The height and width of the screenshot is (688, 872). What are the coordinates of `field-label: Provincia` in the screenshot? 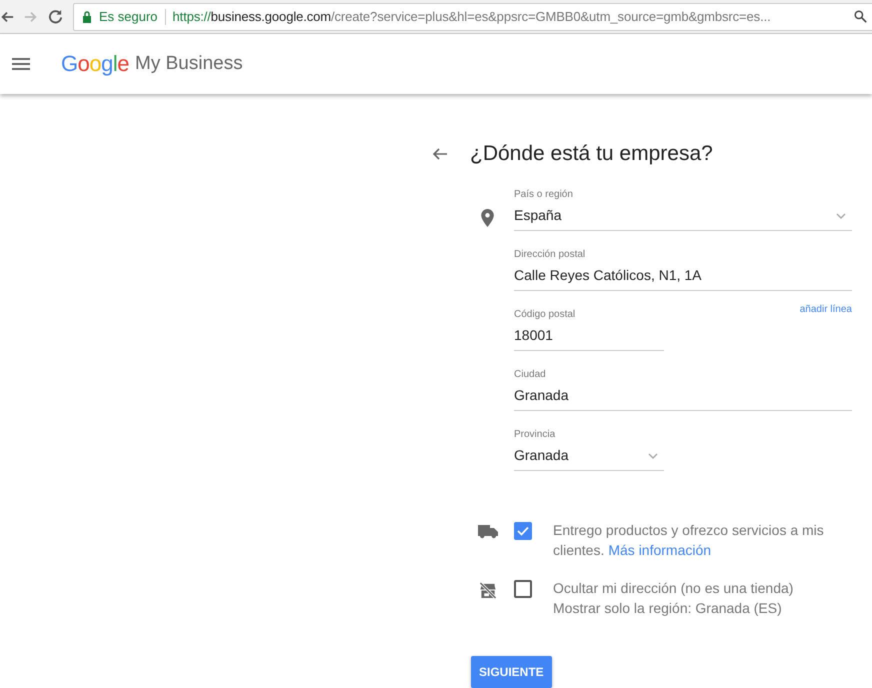 It's located at (535, 434).